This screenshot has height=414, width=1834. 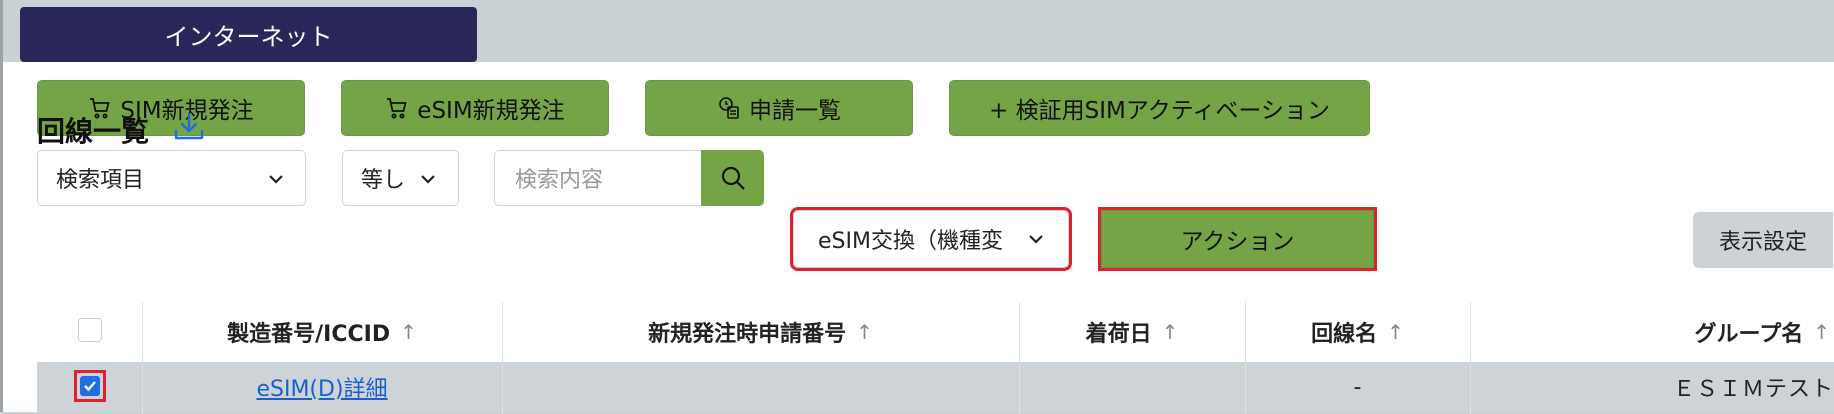 What do you see at coordinates (100, 180) in the screenshot?
I see `search-field-value: 検索項目` at bounding box center [100, 180].